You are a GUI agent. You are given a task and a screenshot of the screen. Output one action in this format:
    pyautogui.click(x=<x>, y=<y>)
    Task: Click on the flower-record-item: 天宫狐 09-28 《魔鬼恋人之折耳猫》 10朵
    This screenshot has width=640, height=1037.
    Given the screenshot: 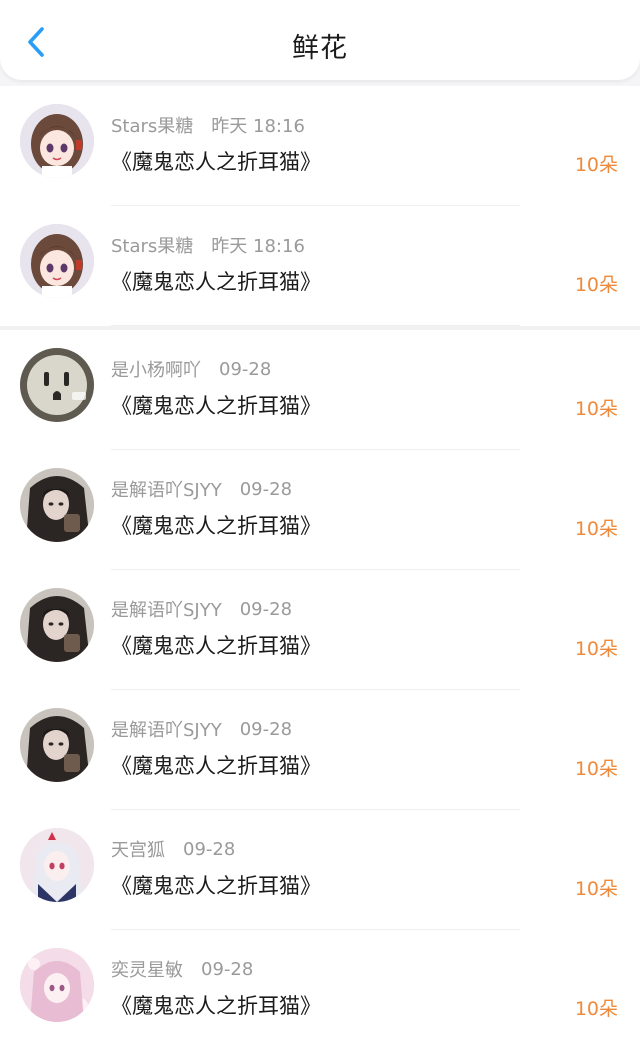 What is the action you would take?
    pyautogui.click(x=320, y=870)
    